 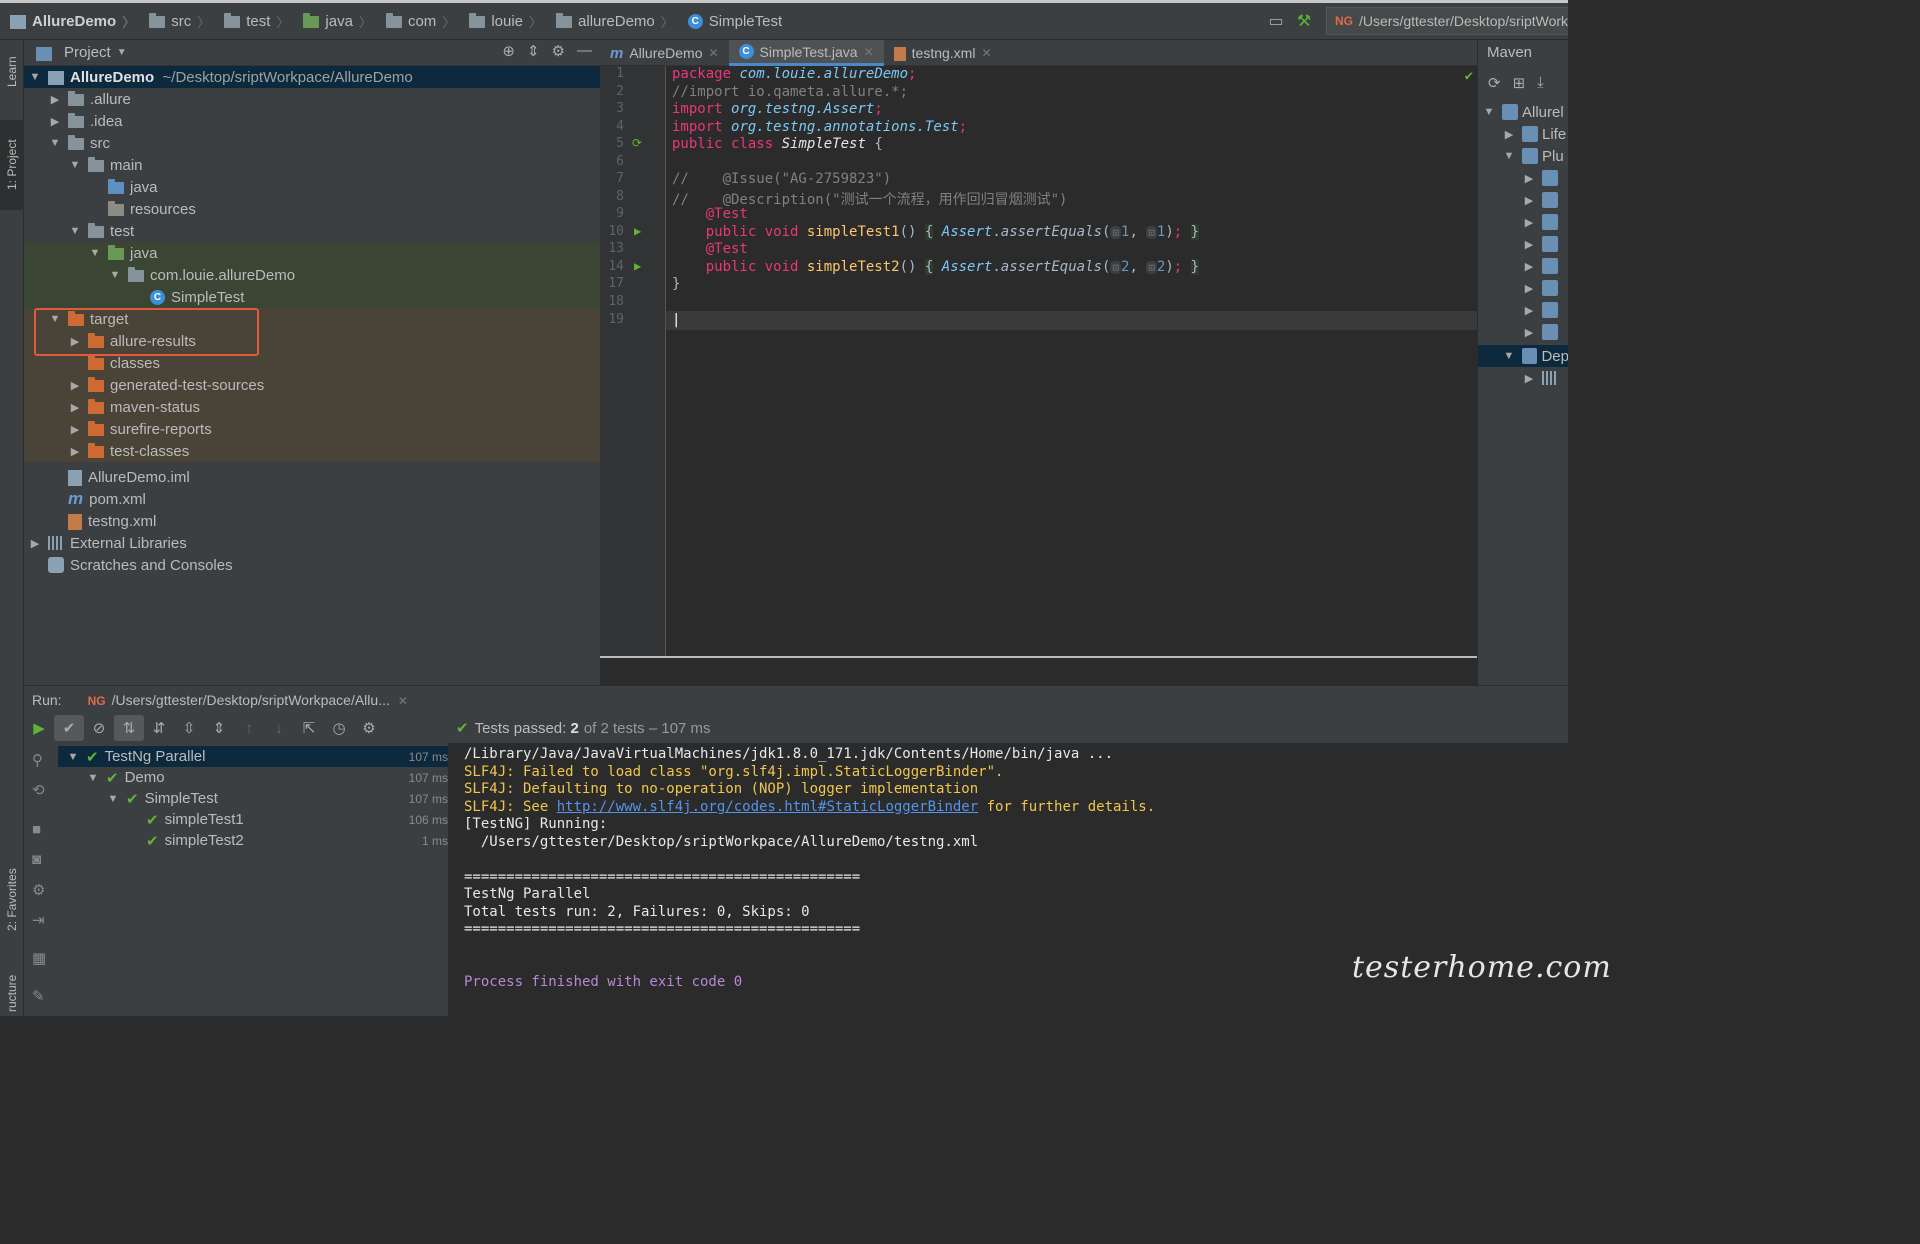 I want to click on tab-simpletest-java: C SimpleTest.java ✕, so click(x=806, y=53).